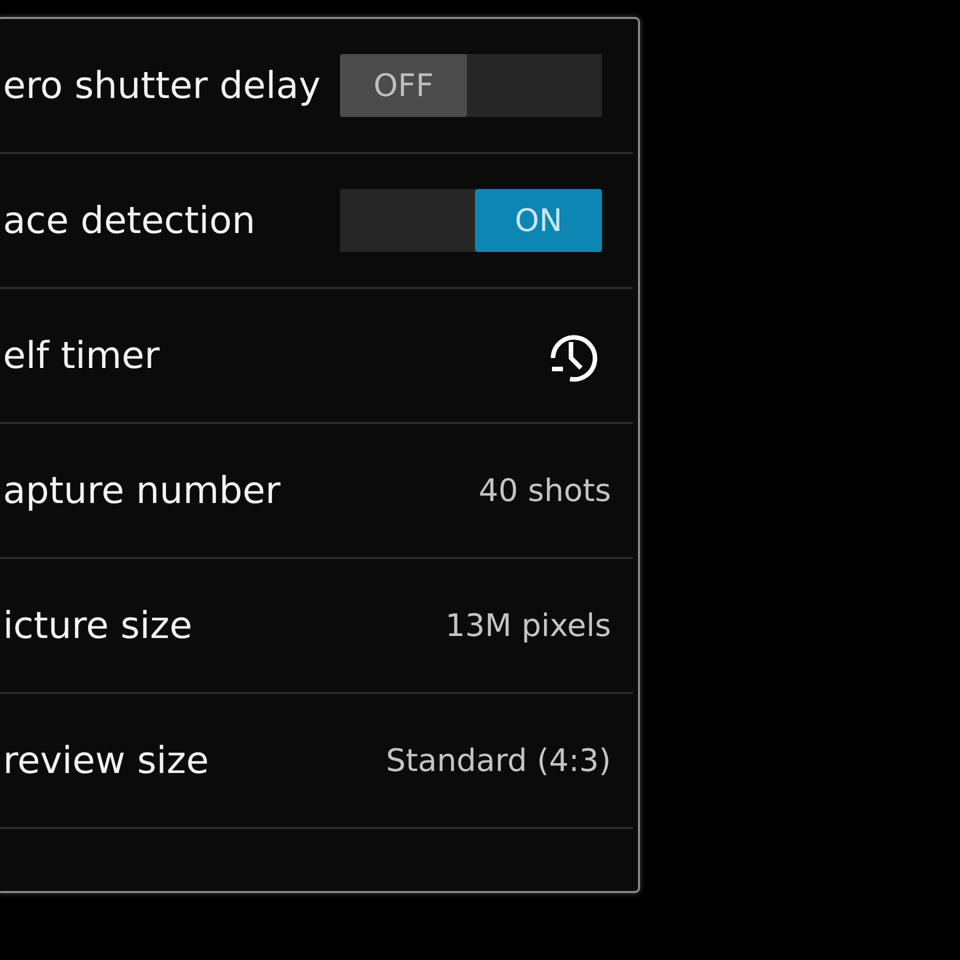 The height and width of the screenshot is (960, 960). Describe the element at coordinates (403, 85) in the screenshot. I see `toggle-thumb: OFF` at that location.